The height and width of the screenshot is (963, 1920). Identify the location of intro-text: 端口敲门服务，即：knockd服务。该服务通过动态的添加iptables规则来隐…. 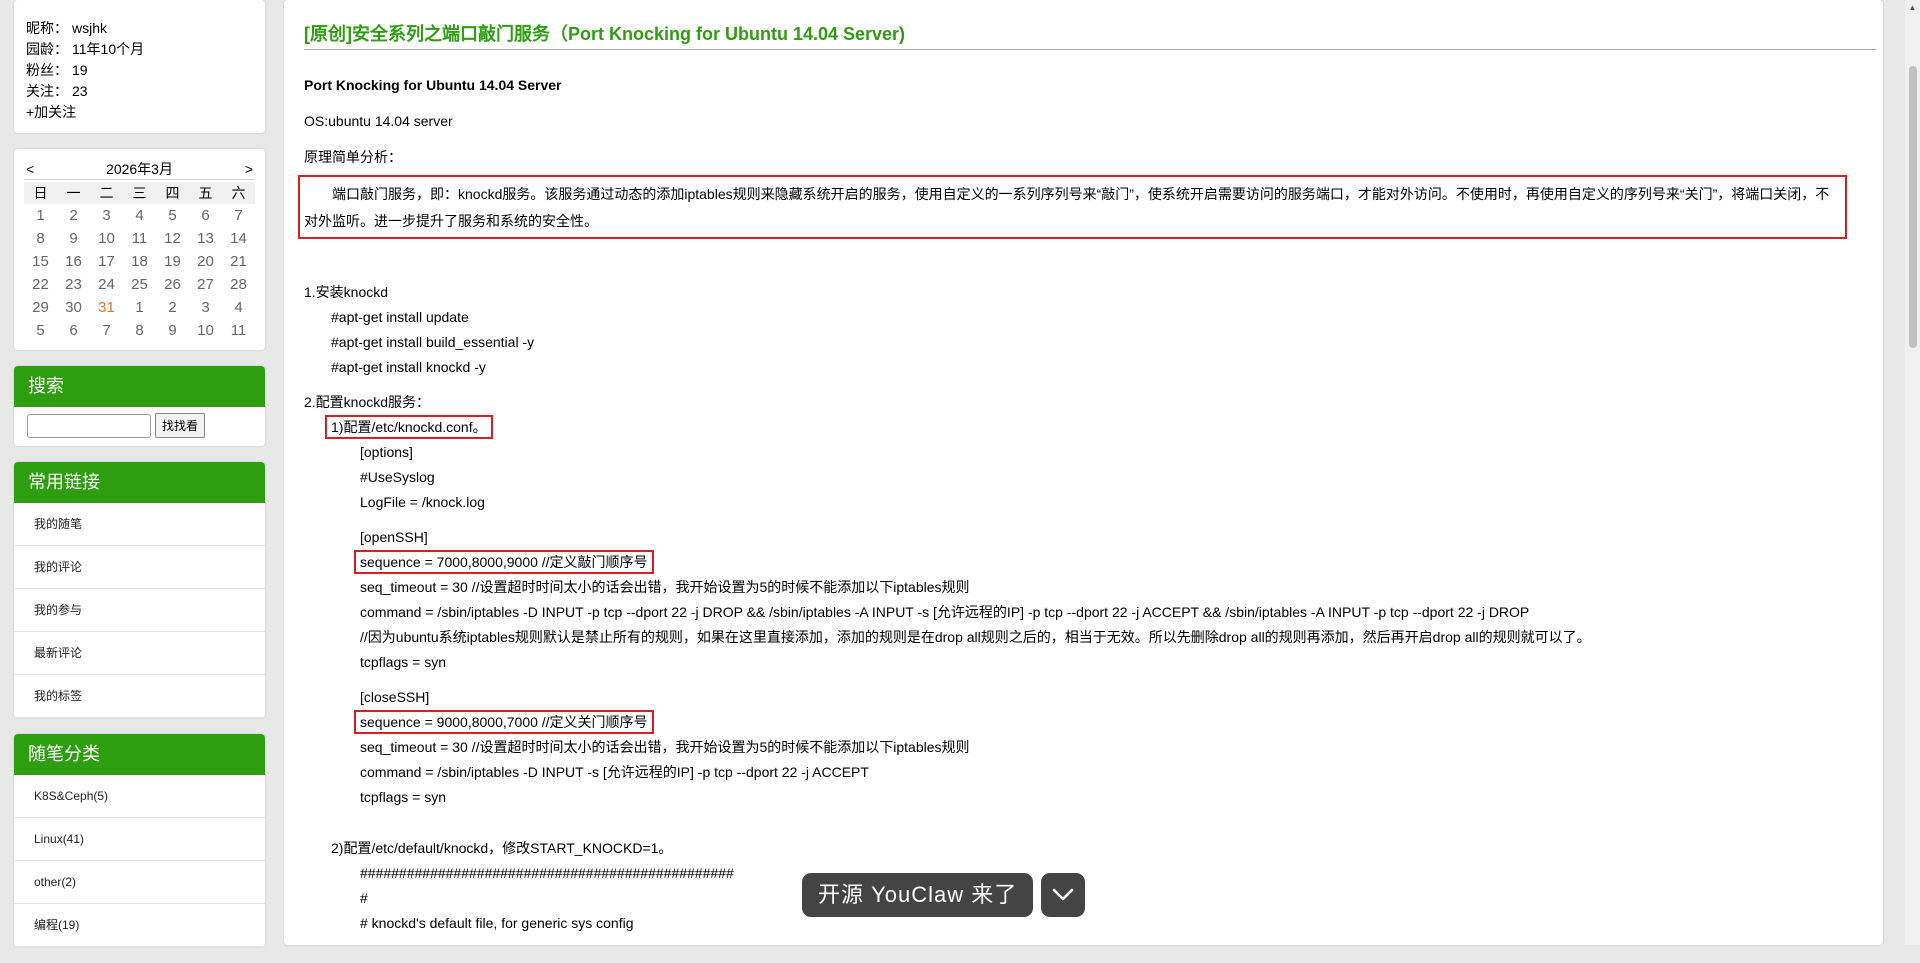
(1067, 207).